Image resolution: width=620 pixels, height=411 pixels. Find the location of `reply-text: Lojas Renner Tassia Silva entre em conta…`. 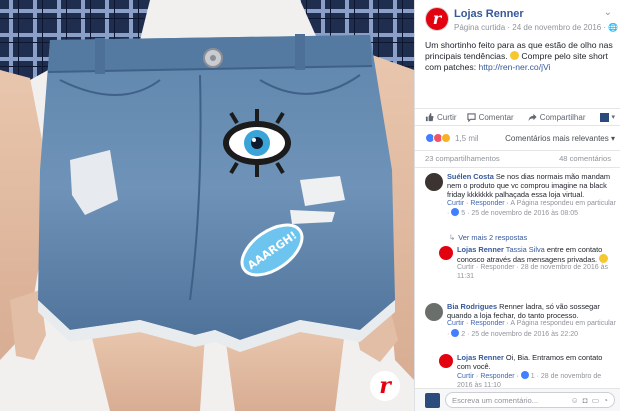

reply-text: Lojas Renner Tassia Silva entre em conta… is located at coordinates (536, 254).